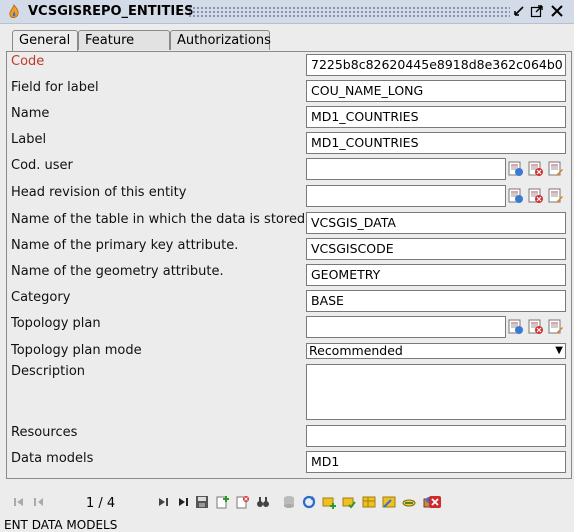 This screenshot has width=574, height=532. Describe the element at coordinates (202, 502) in the screenshot. I see `save-icon` at that location.